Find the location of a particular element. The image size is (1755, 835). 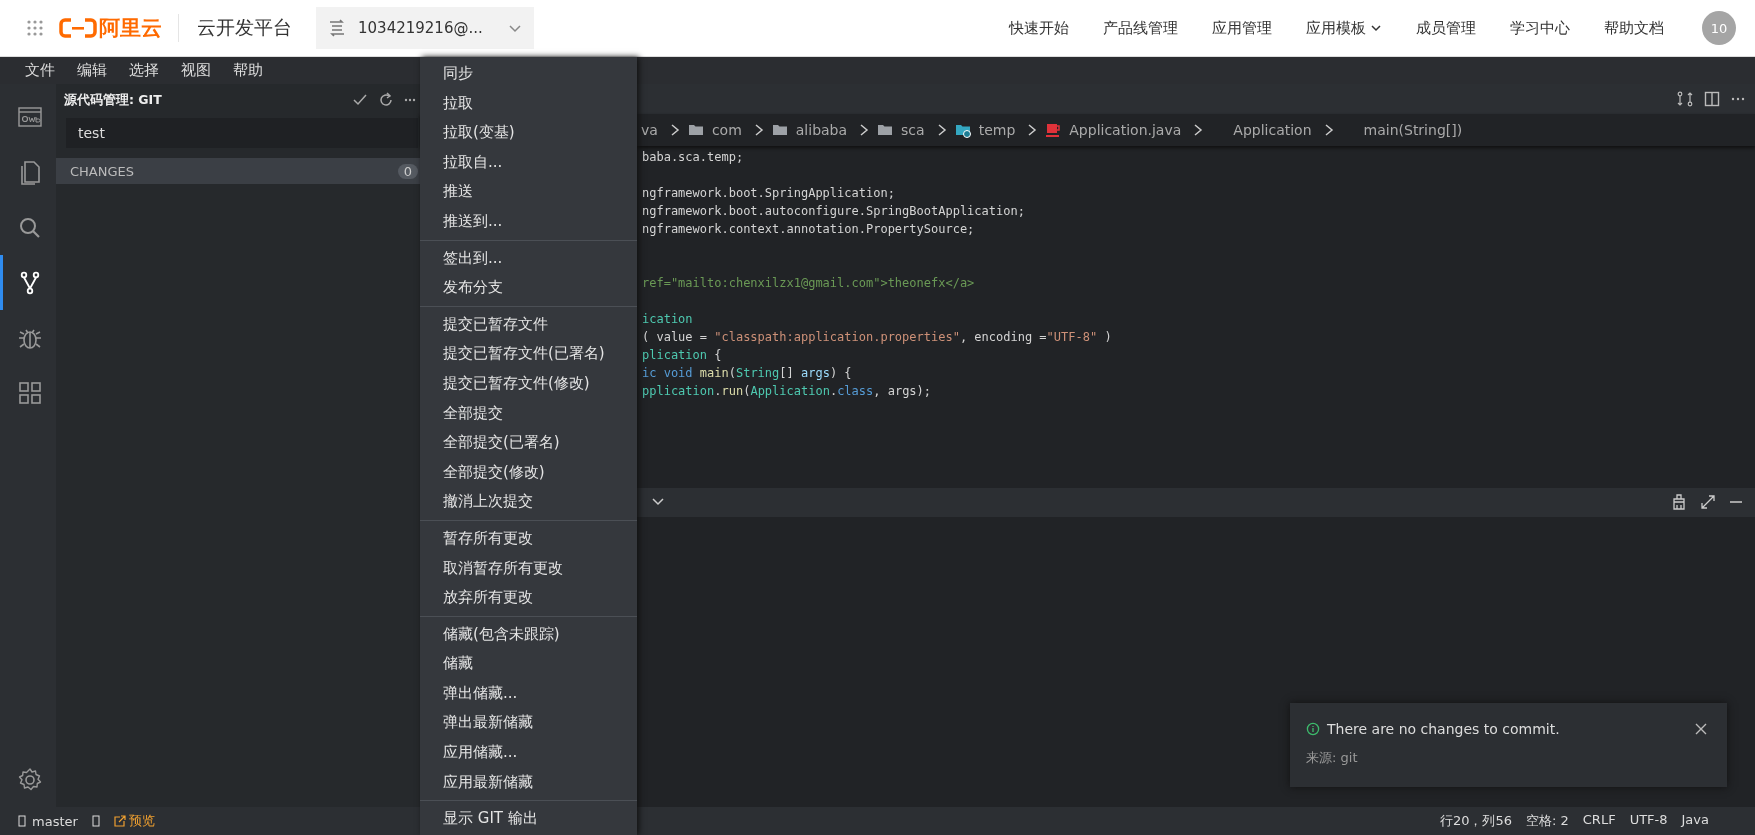

close-icon is located at coordinates (1701, 729).